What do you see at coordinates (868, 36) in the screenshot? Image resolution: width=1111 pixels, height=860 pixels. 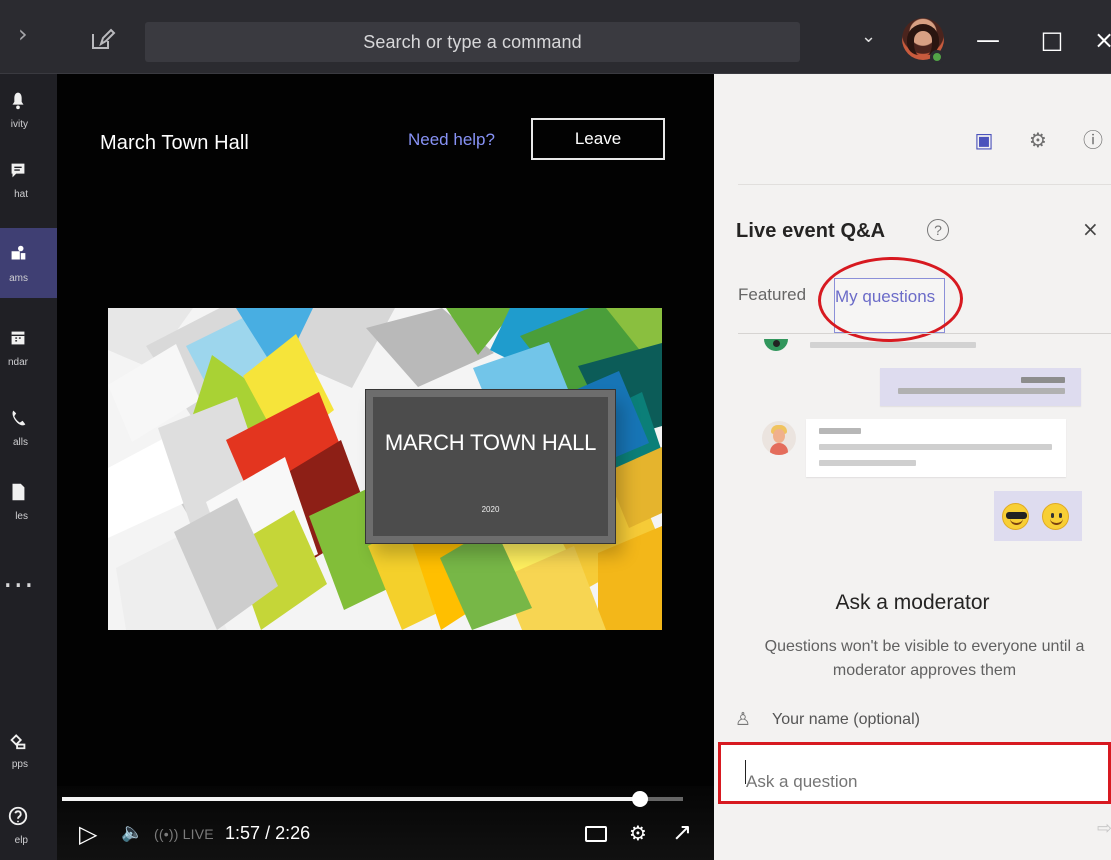 I see `chevron-down-icon: ⌄` at bounding box center [868, 36].